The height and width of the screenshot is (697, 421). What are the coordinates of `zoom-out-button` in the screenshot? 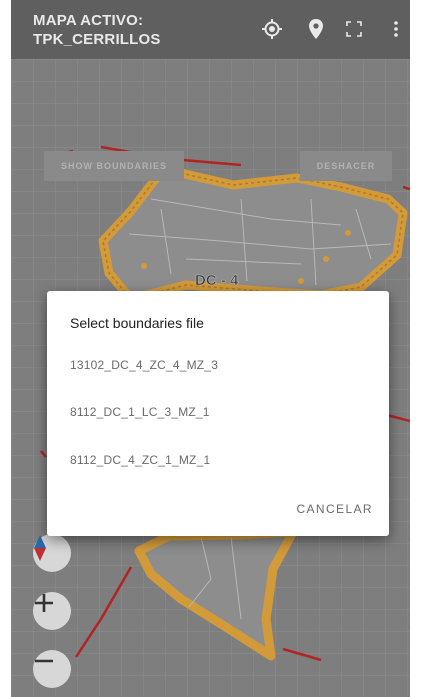 It's located at (52, 669).